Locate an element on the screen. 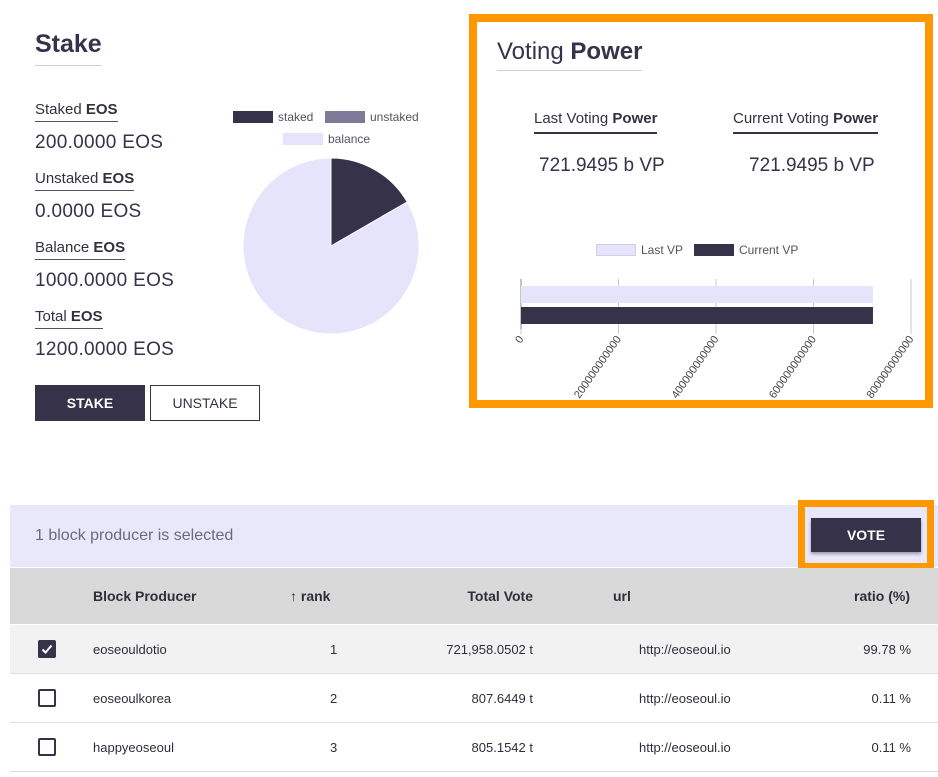 The image size is (938, 777). cell-producer: happyeoseoul is located at coordinates (133, 747).